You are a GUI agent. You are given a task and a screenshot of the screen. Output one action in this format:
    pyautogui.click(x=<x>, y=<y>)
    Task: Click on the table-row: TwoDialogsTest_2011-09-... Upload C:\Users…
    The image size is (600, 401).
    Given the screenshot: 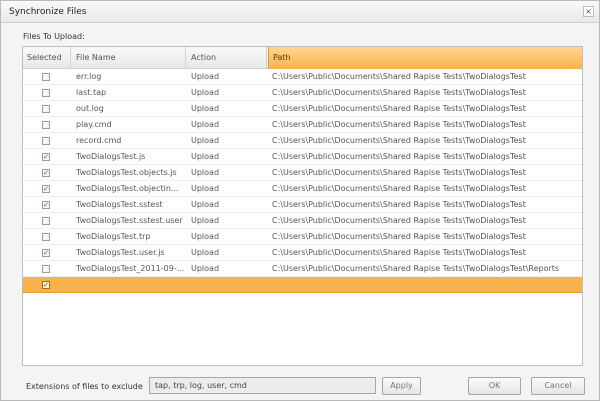 What is the action you would take?
    pyautogui.click(x=302, y=269)
    